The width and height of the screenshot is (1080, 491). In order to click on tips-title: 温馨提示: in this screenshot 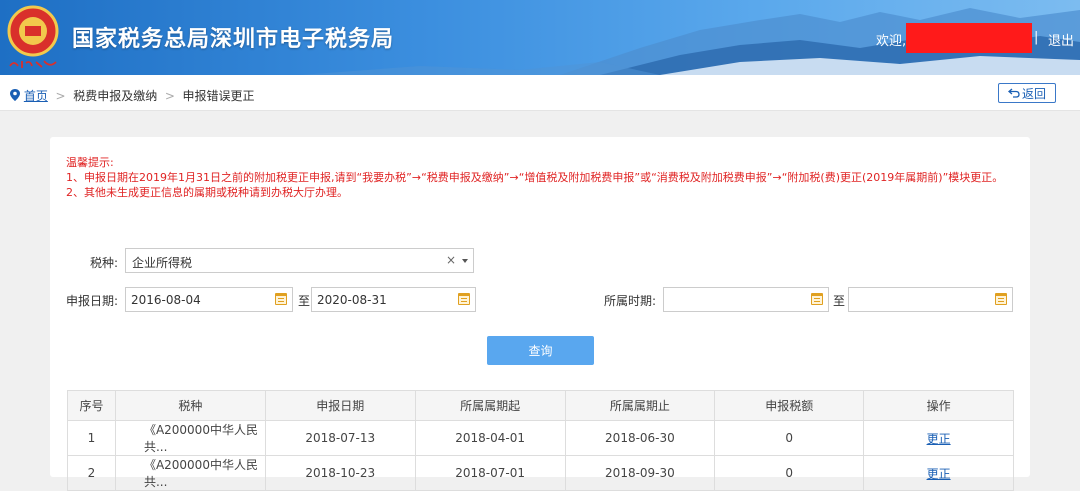, I will do `click(90, 162)`.